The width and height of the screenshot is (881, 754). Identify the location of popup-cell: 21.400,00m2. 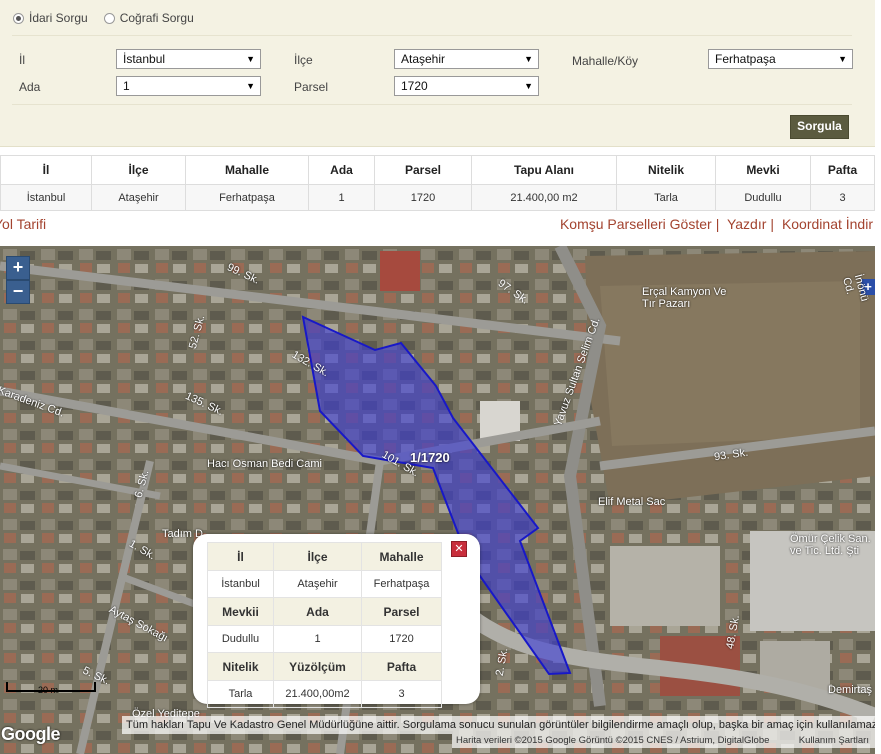
(317, 694).